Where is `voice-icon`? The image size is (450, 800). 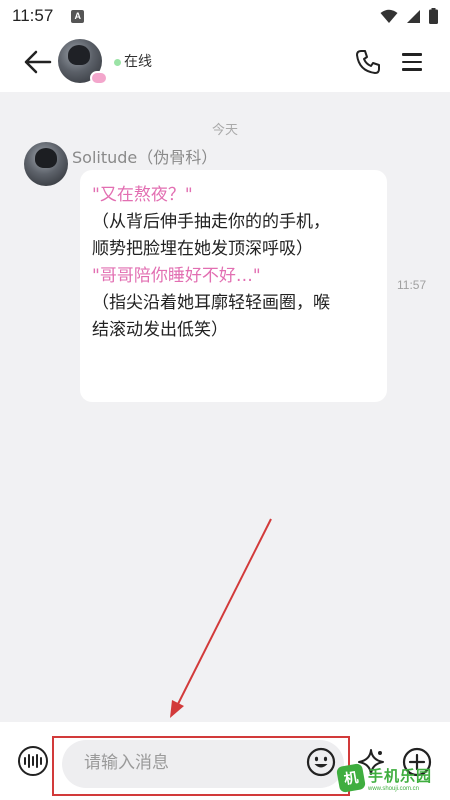
voice-icon is located at coordinates (25, 761).